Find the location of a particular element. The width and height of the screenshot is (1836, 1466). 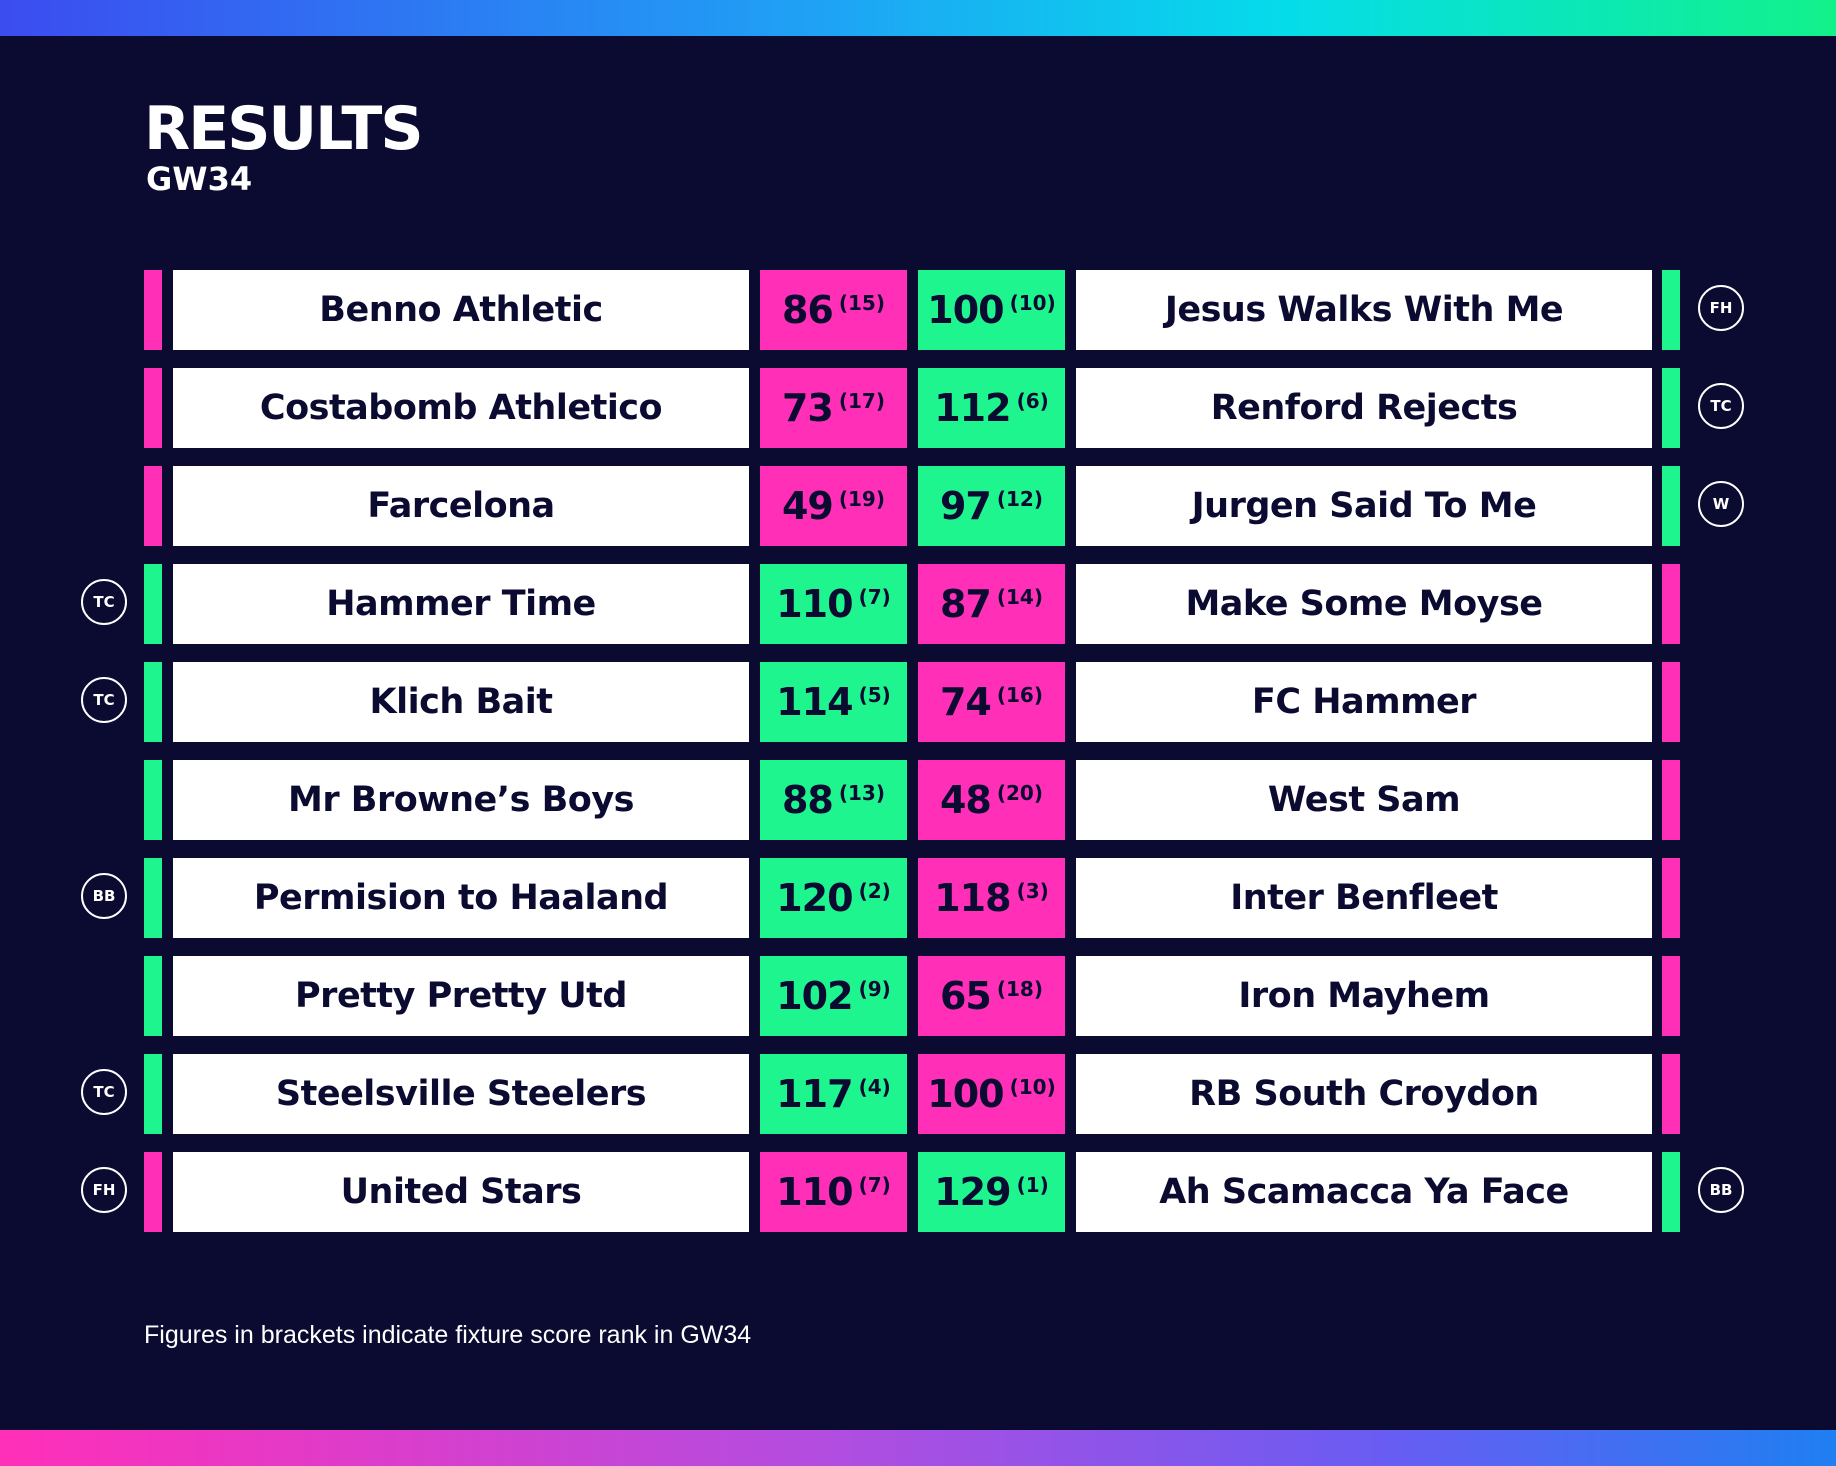

away-score-points: 87 is located at coordinates (965, 604).